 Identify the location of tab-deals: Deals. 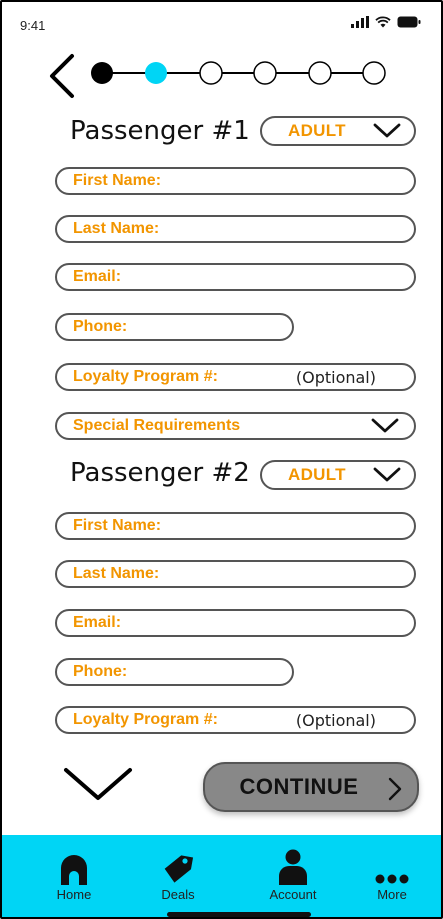
(178, 879).